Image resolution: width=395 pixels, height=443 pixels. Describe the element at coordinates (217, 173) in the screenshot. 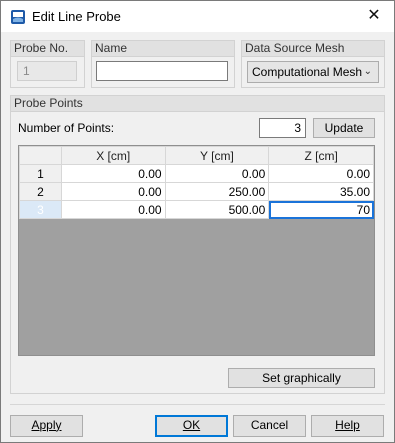

I see `cell-y: 0.00` at that location.